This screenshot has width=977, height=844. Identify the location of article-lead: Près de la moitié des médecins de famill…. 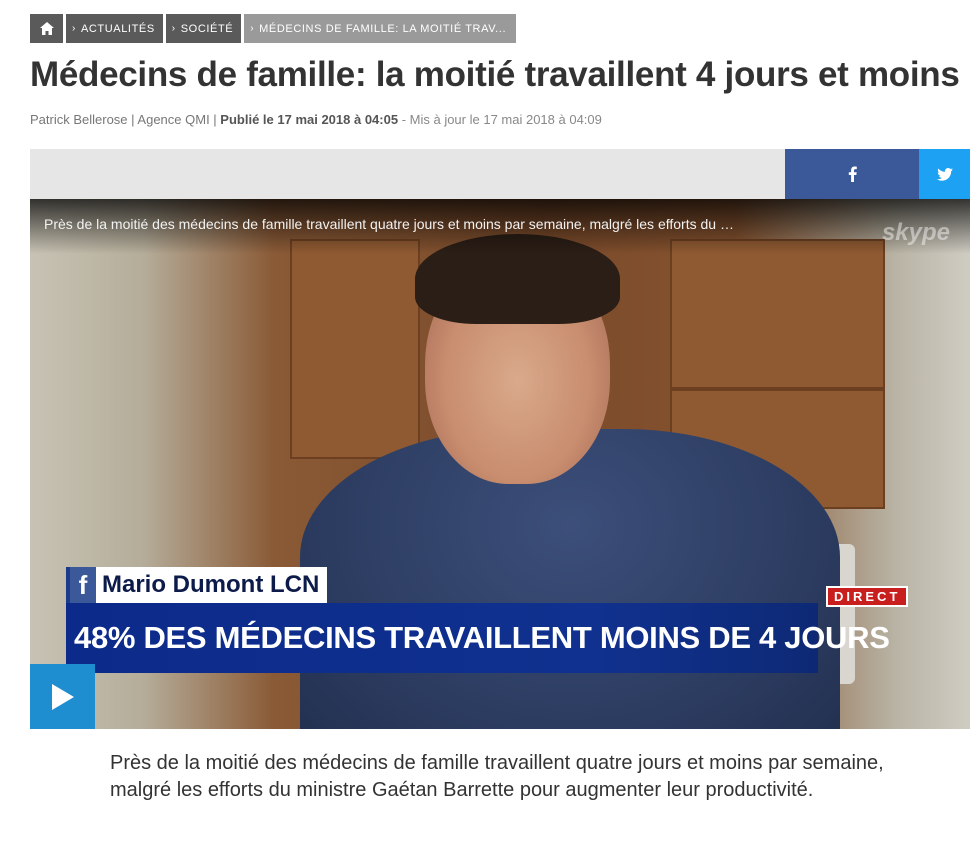
(497, 776).